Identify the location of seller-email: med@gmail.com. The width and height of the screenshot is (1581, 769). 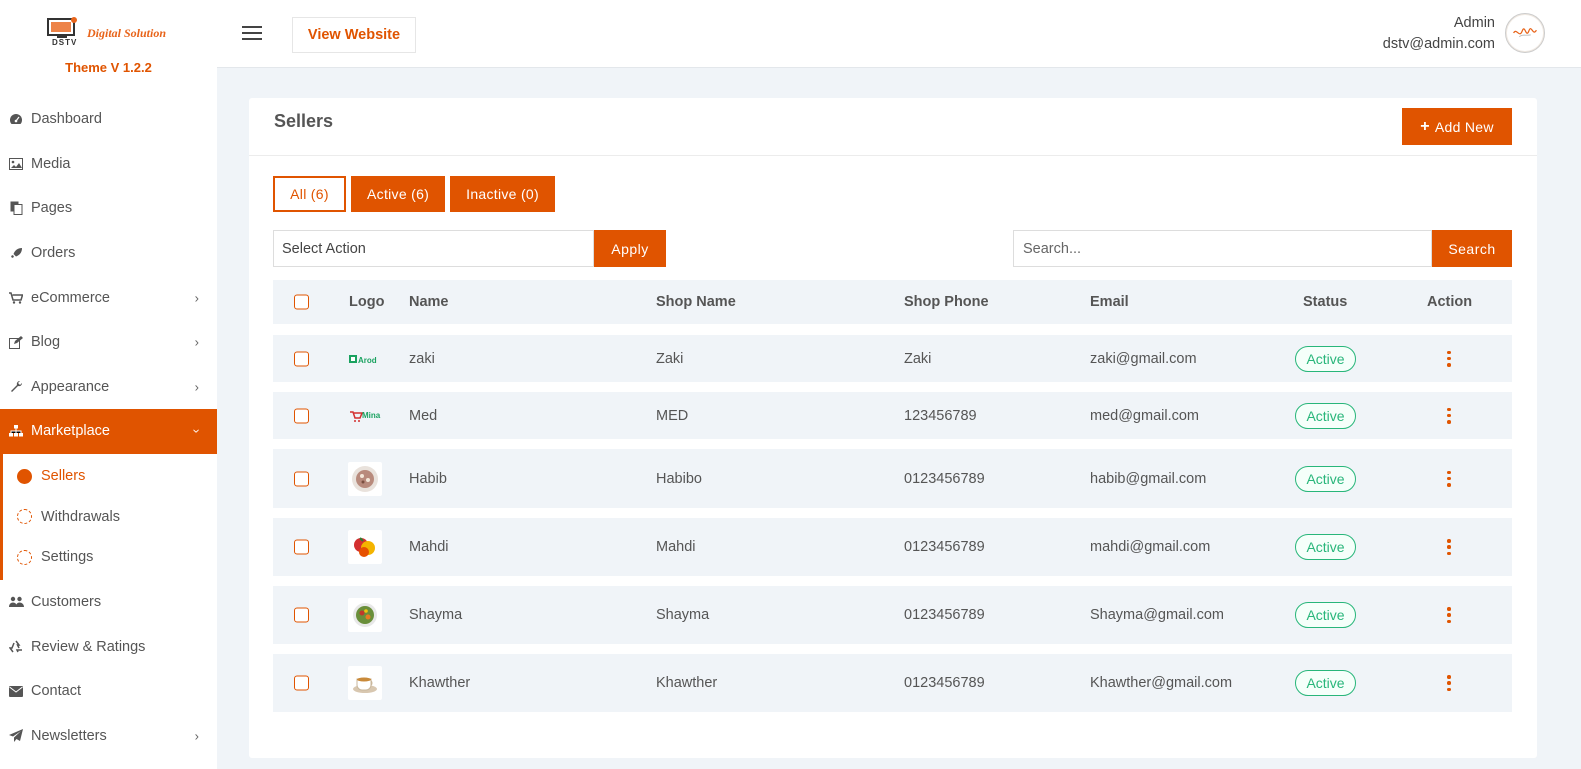
(1144, 415).